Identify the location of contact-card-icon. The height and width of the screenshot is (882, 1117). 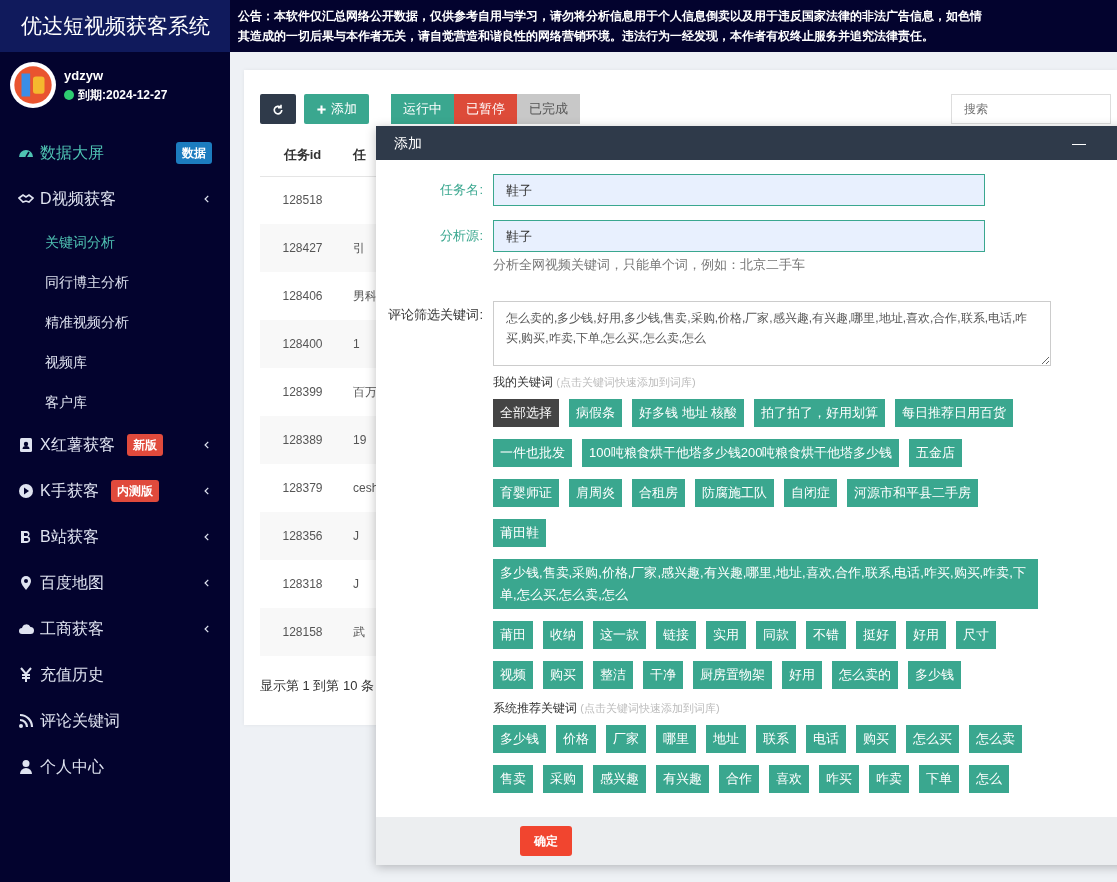
(26, 445).